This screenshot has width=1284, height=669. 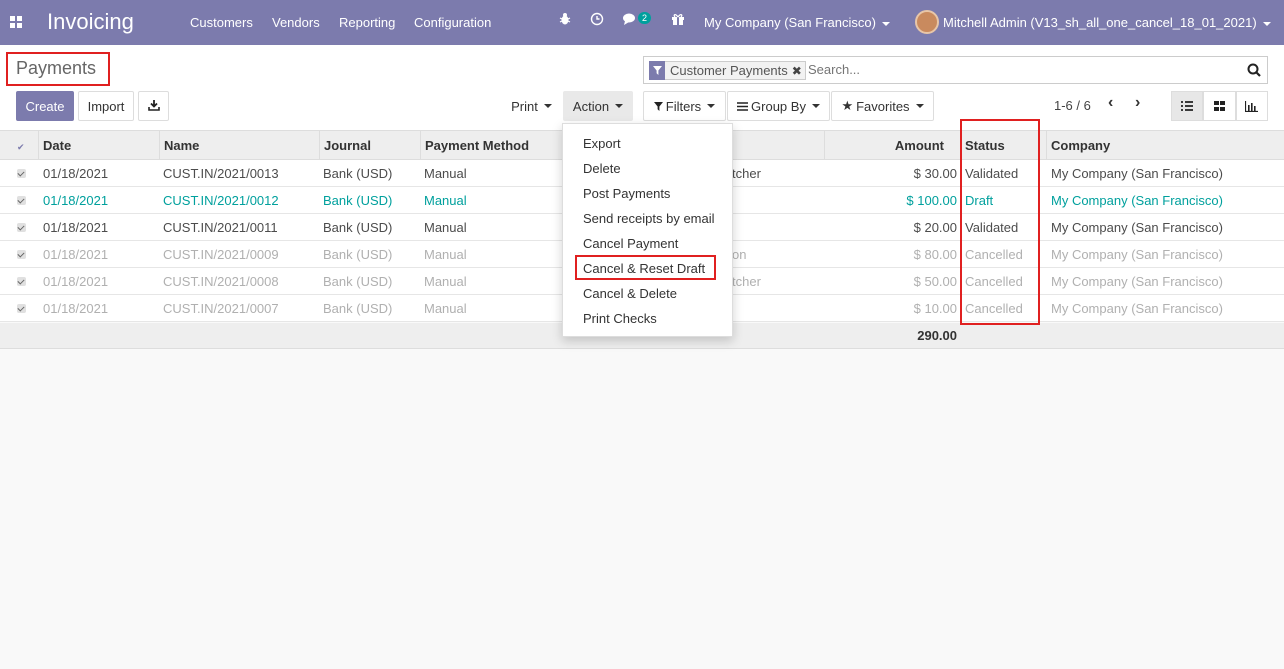 What do you see at coordinates (221, 173) in the screenshot?
I see `row-name: CUST.IN/2021/0013` at bounding box center [221, 173].